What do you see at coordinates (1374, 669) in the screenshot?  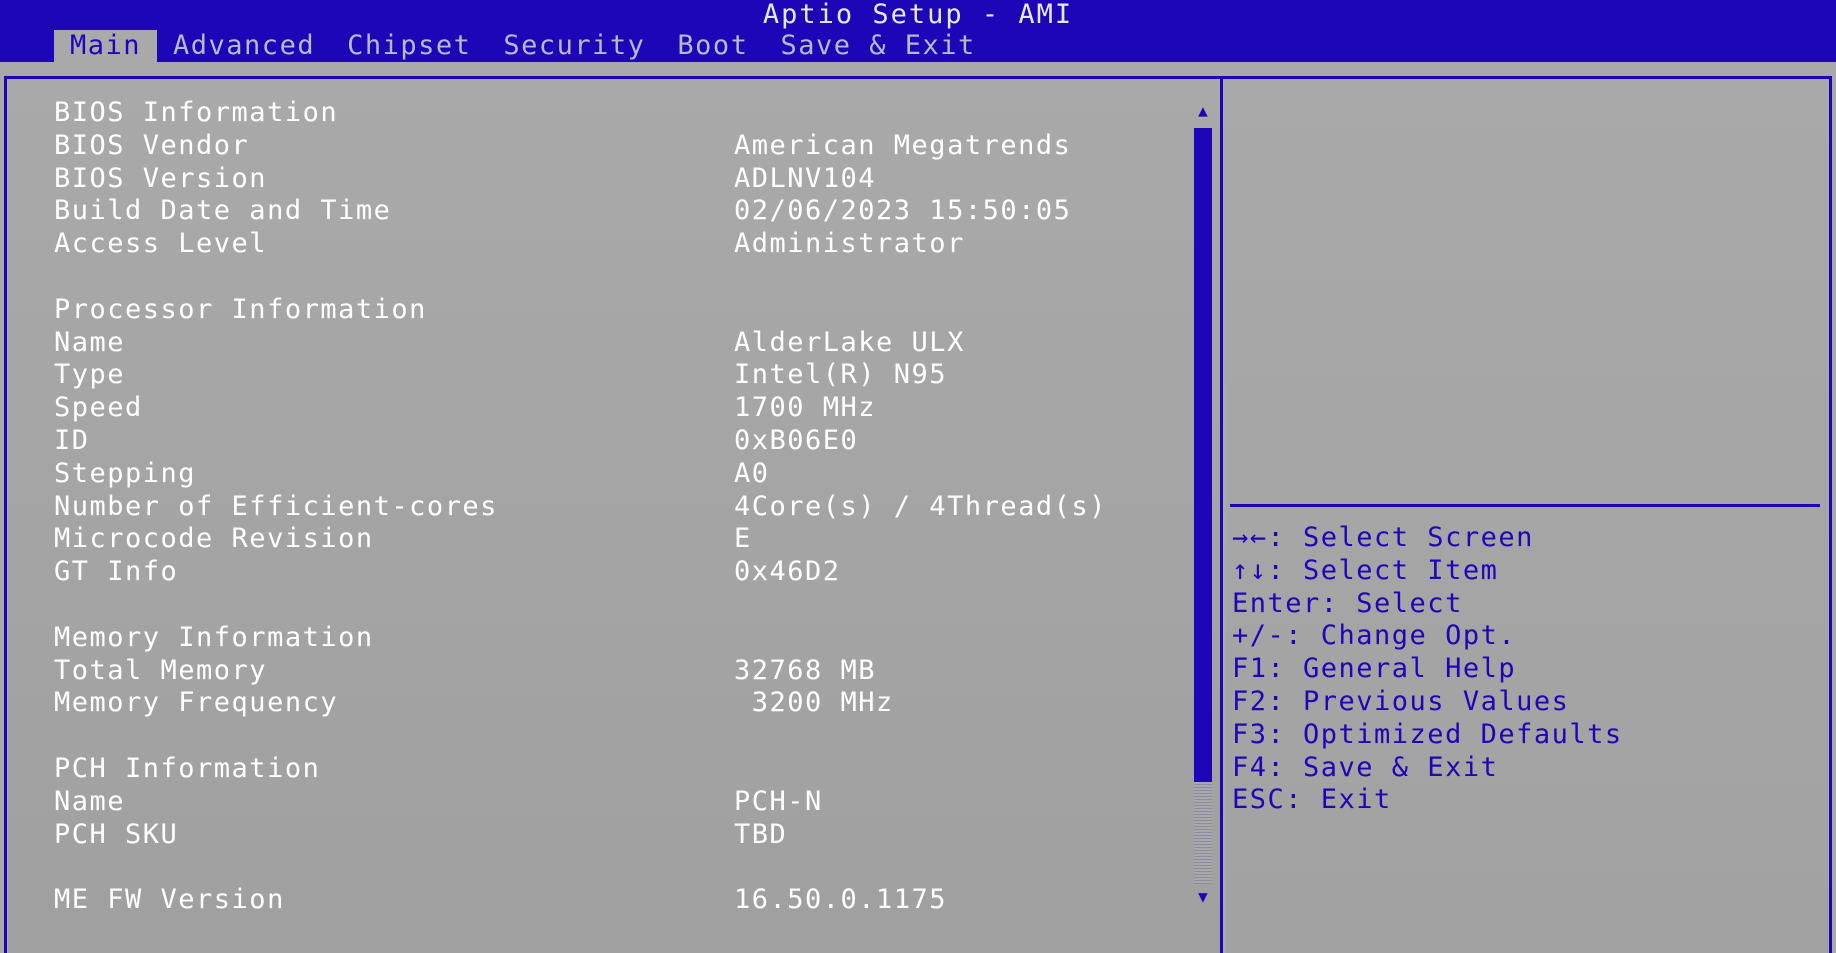 I see `help-f1: F1: General Help` at bounding box center [1374, 669].